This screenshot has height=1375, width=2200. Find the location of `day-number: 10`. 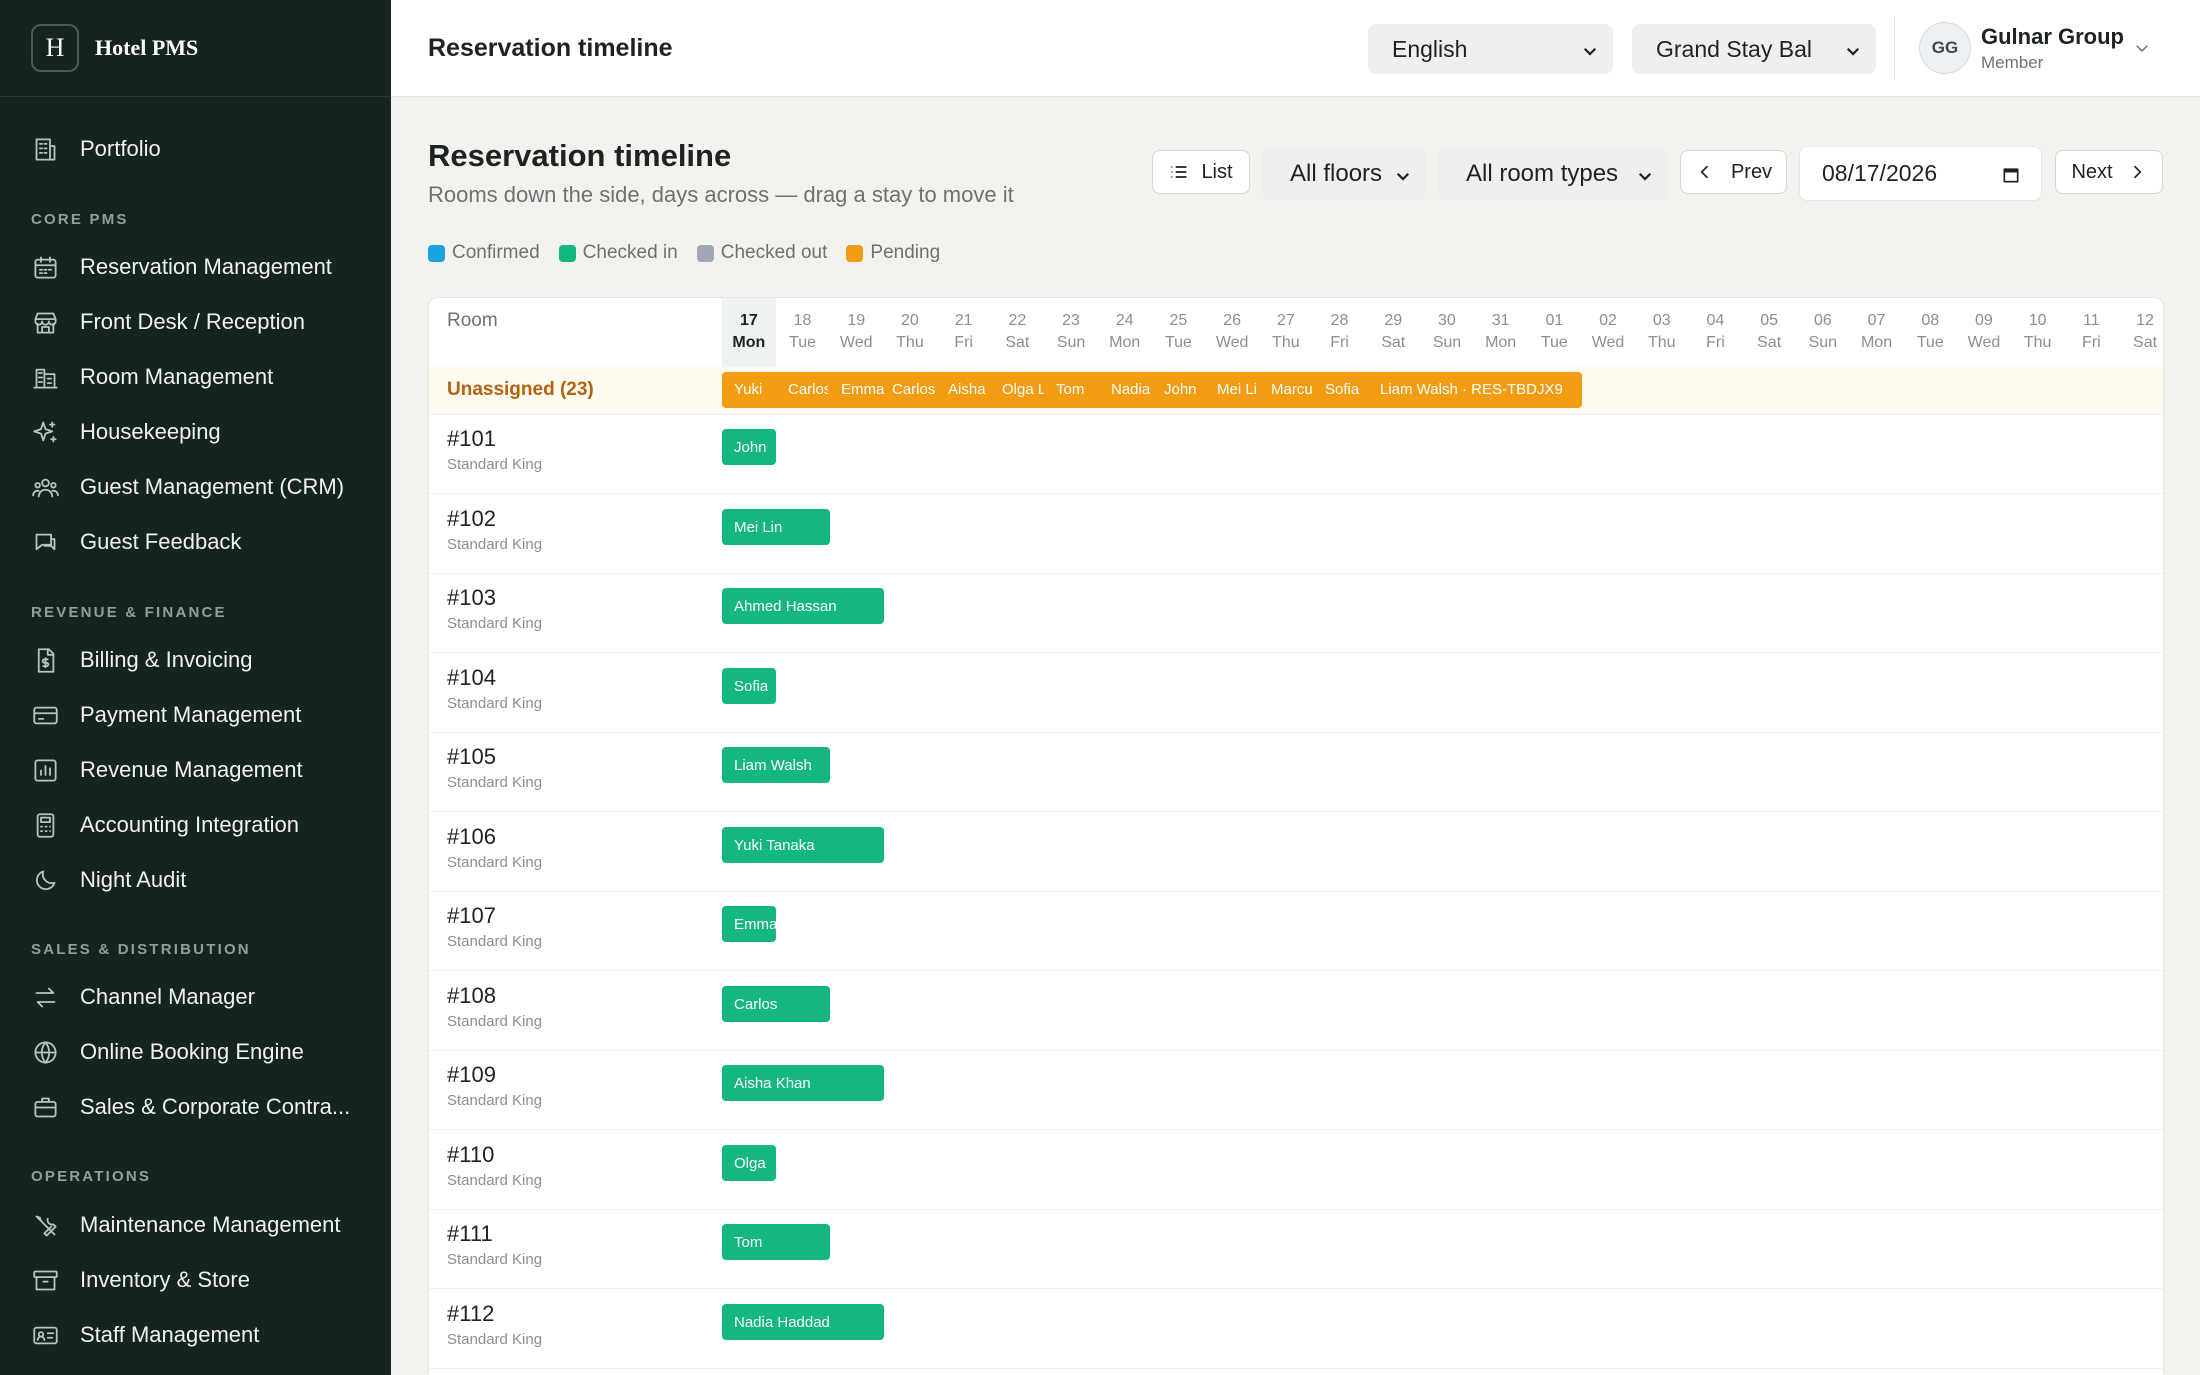

day-number: 10 is located at coordinates (2037, 320).